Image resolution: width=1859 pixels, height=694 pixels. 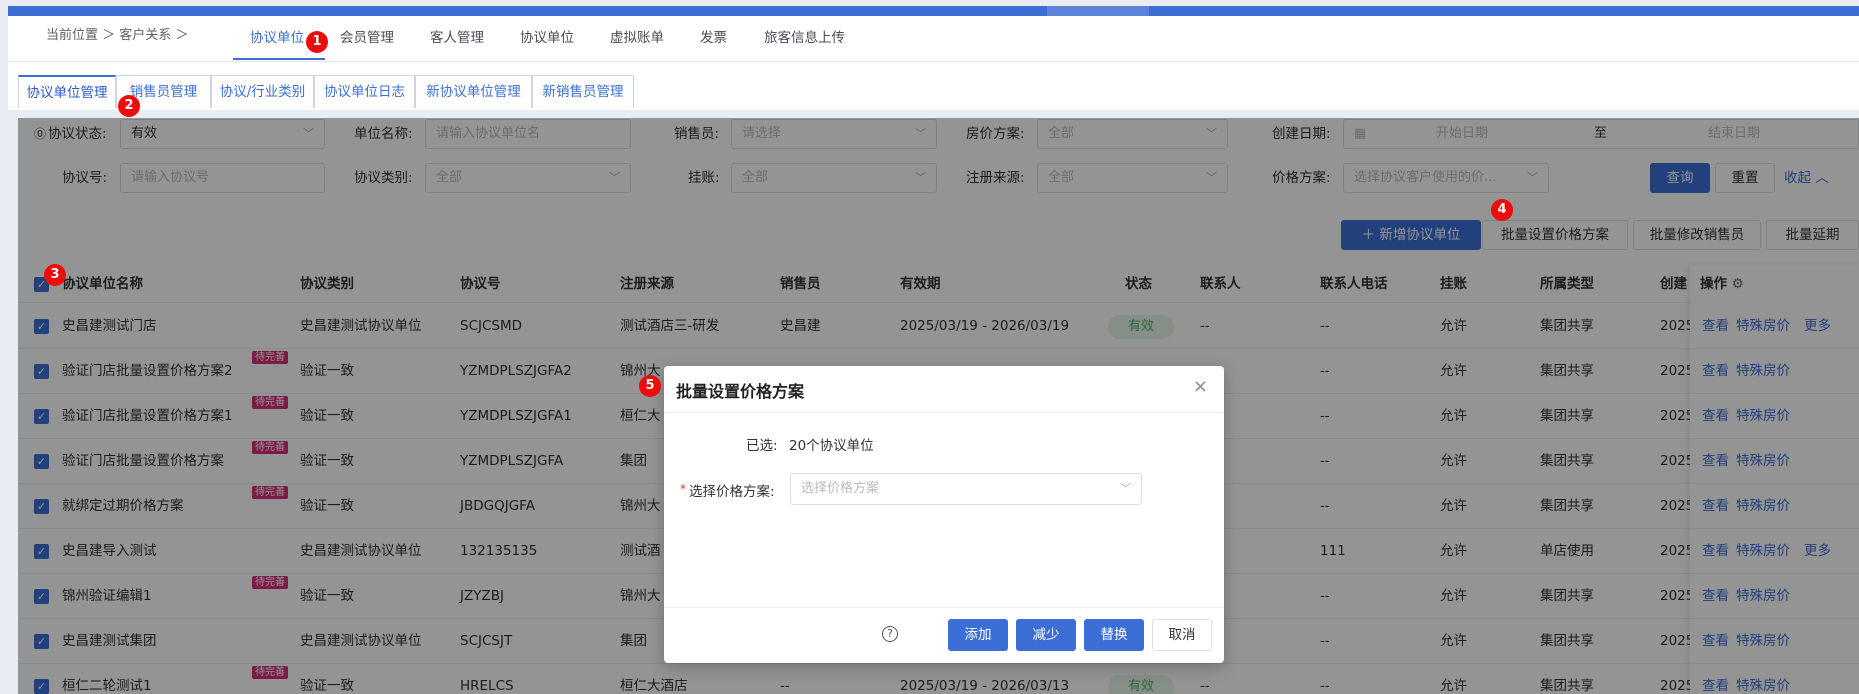 What do you see at coordinates (262, 91) in the screenshot?
I see `subtab-agreement-category: 协议/行业类别` at bounding box center [262, 91].